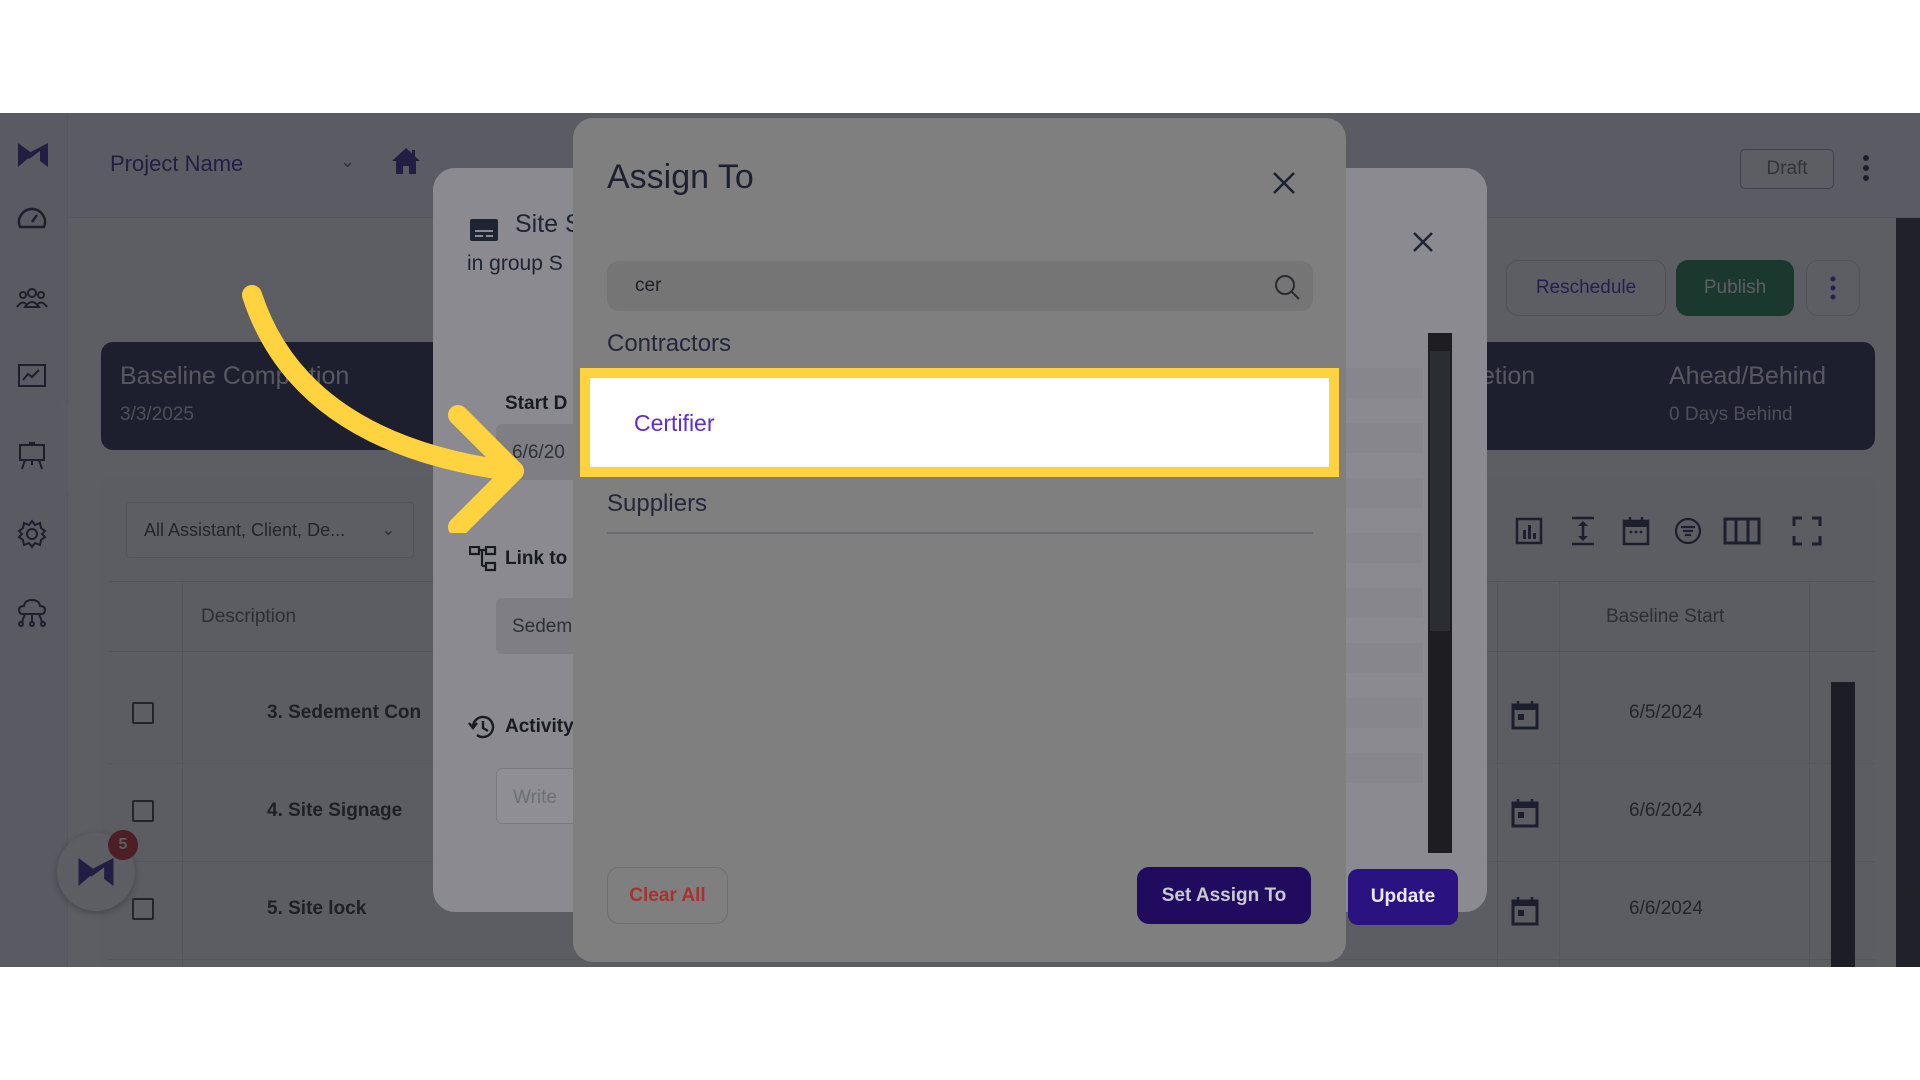 The image size is (1920, 1080). I want to click on task-card-icon, so click(484, 230).